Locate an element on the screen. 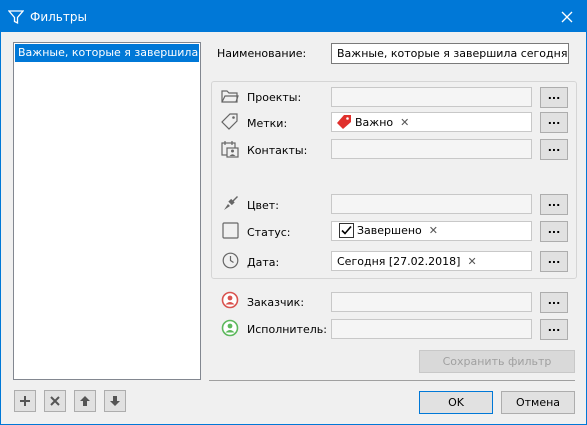 The image size is (587, 425). status-label: Статус: is located at coordinates (269, 232).